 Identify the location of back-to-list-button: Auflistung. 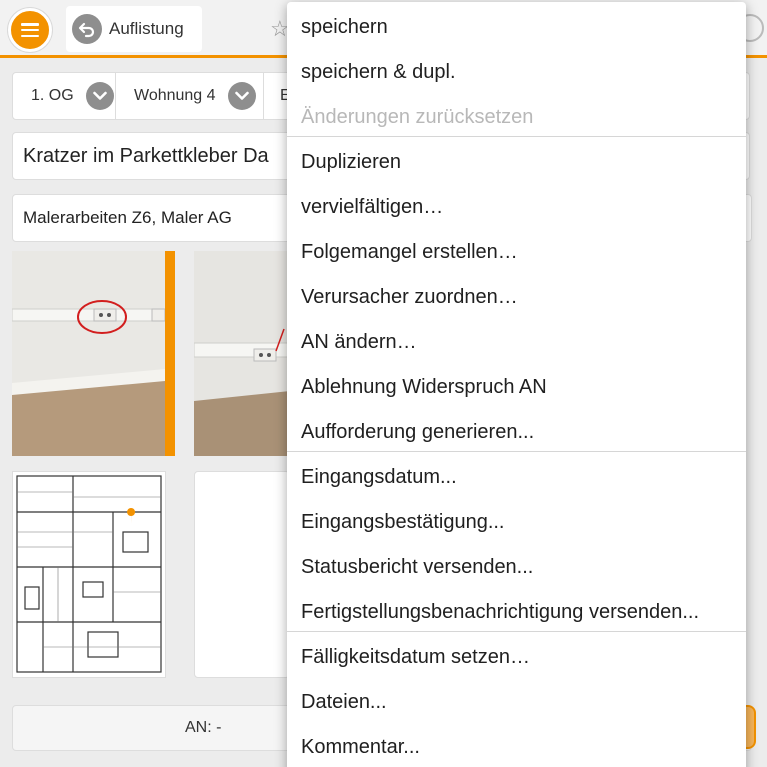
(134, 29).